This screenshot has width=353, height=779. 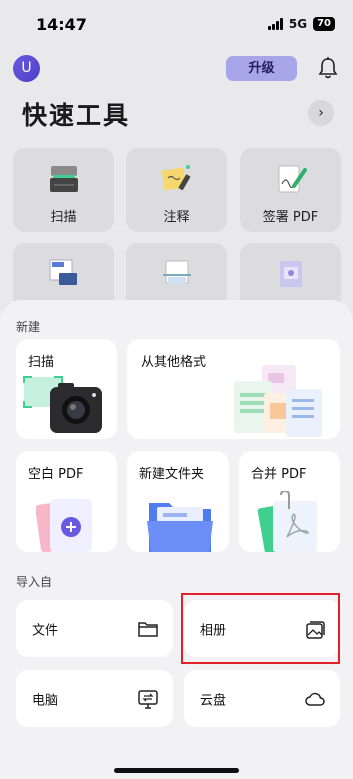 What do you see at coordinates (278, 401) in the screenshot?
I see `formats-icon` at bounding box center [278, 401].